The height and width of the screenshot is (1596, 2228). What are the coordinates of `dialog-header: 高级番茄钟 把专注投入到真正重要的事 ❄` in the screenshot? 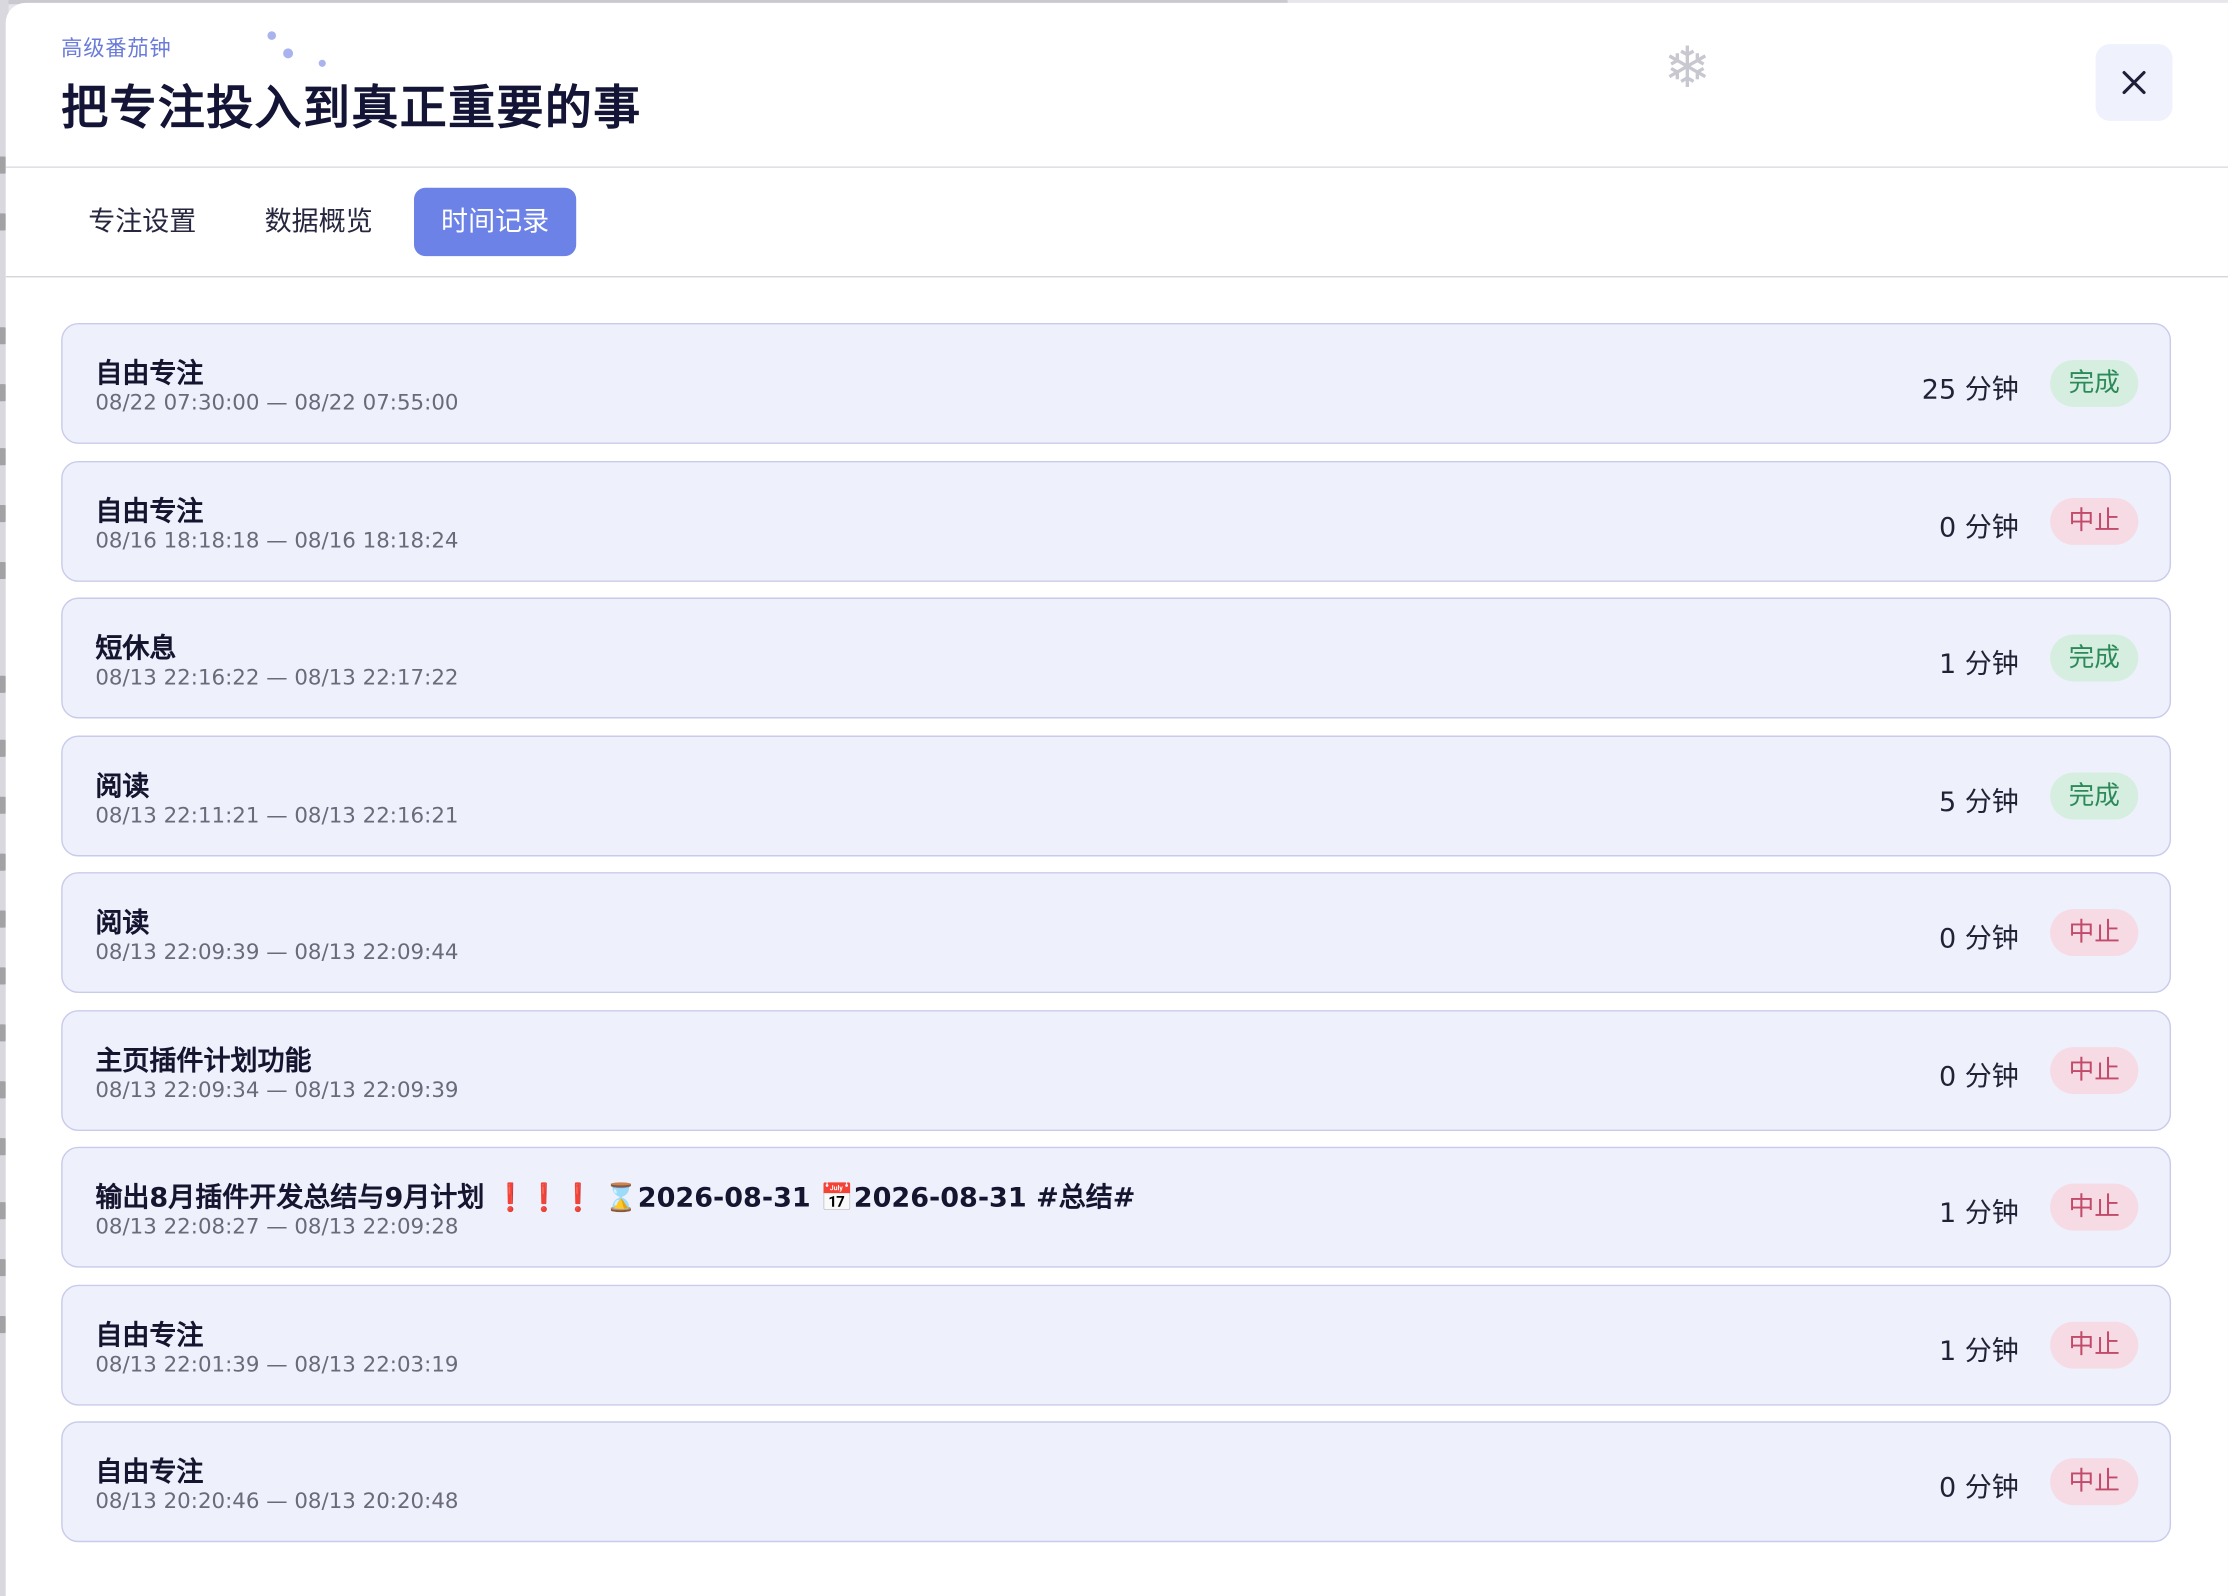 It's located at (1116, 85).